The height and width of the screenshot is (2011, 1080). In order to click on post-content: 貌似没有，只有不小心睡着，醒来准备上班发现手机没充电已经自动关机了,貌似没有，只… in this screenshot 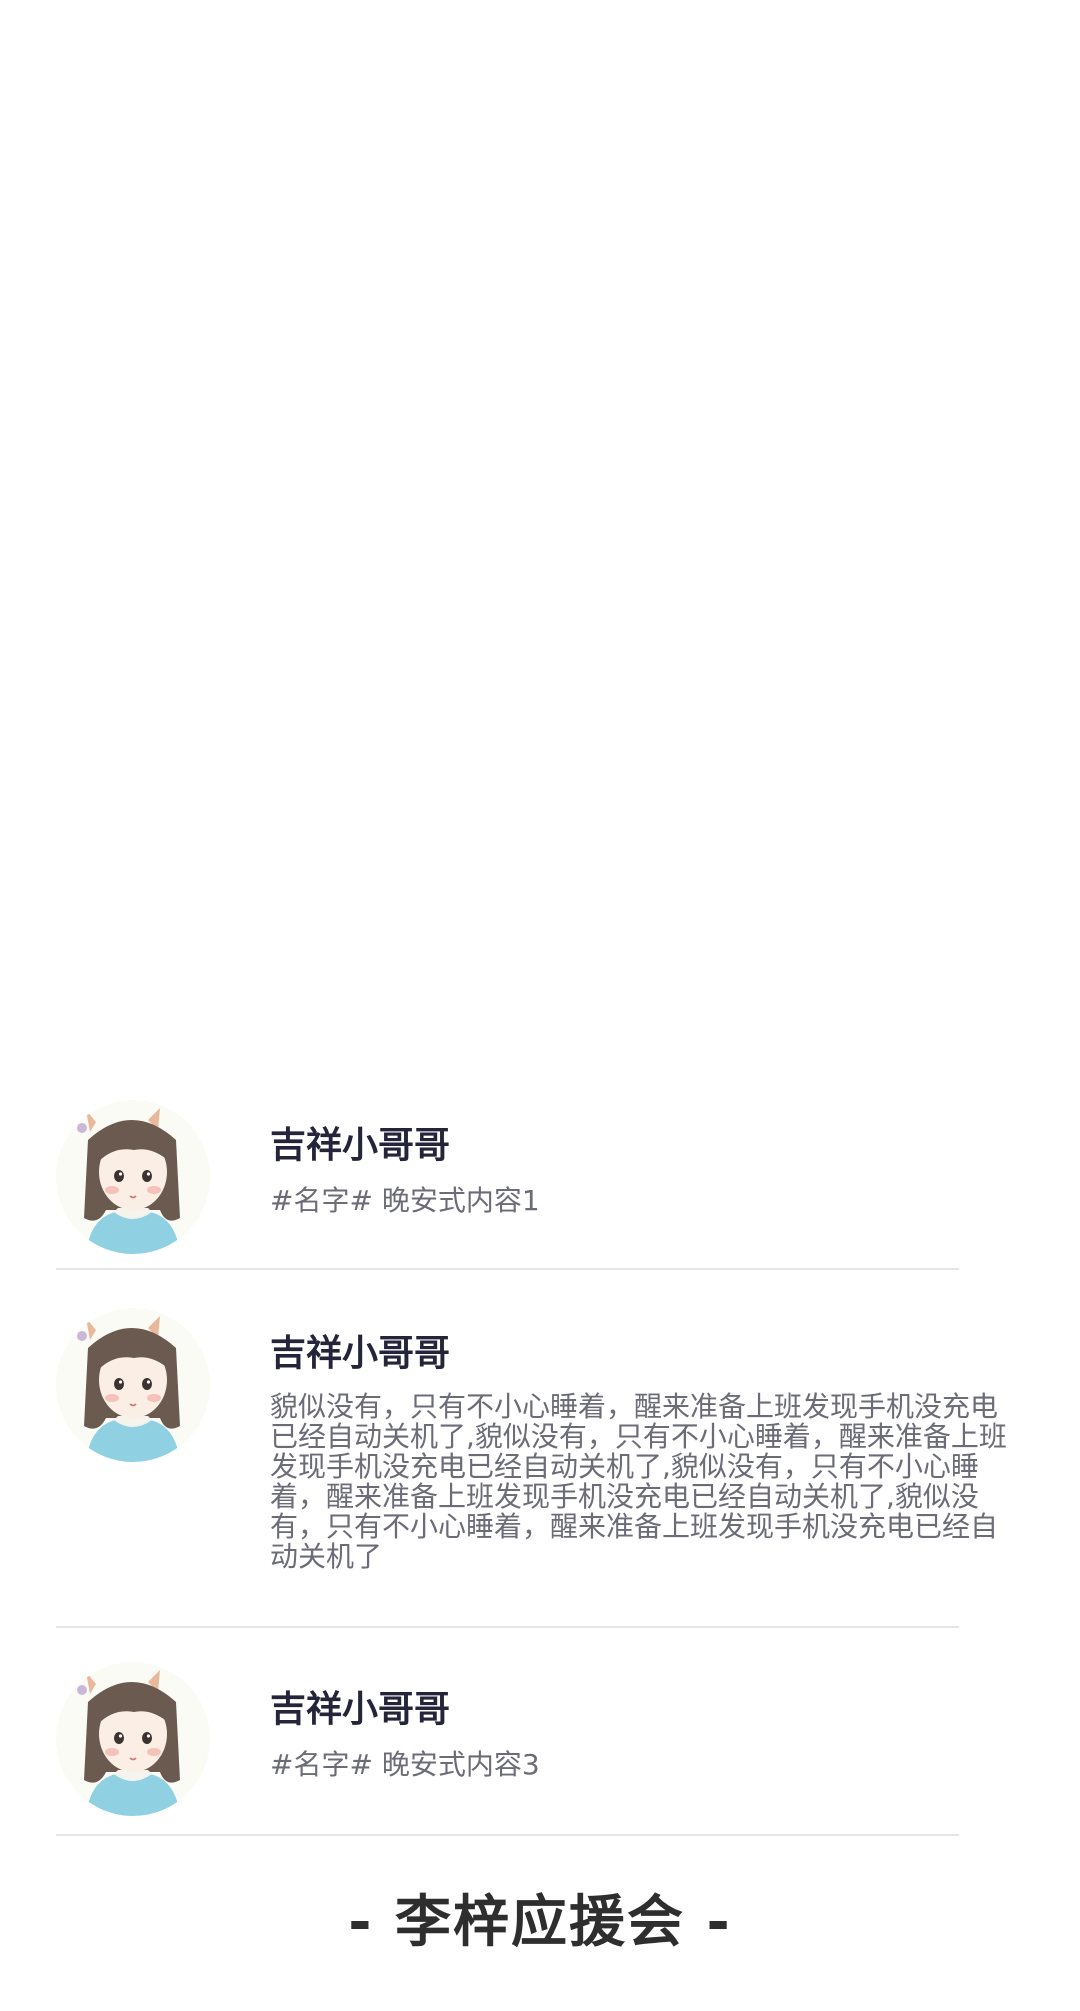, I will do `click(638, 1481)`.